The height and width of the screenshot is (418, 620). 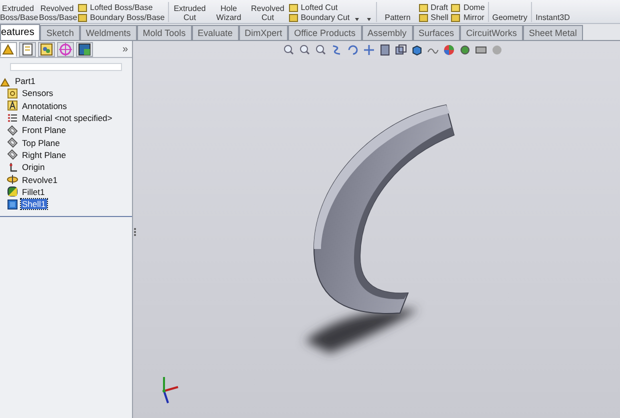 What do you see at coordinates (12, 118) in the screenshot?
I see `material-icon` at bounding box center [12, 118].